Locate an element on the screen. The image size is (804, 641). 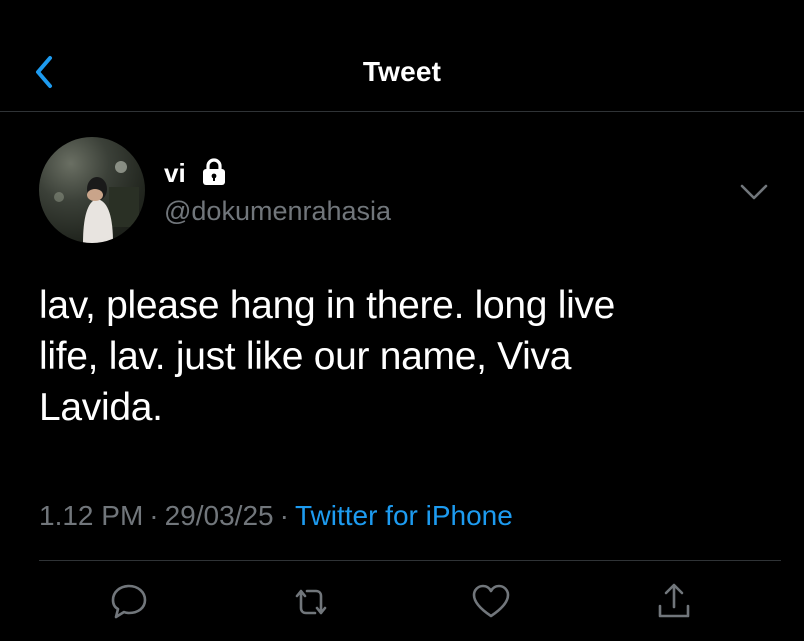
lock-icon is located at coordinates (214, 172).